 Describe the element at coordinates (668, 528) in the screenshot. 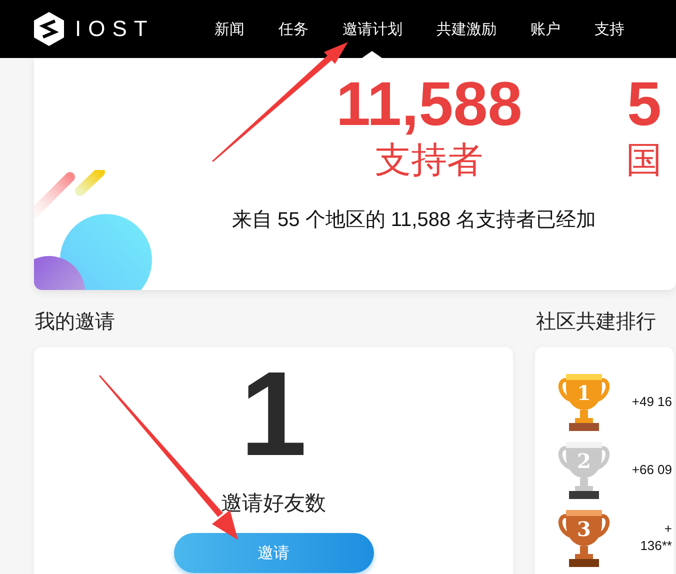

I see `rank-text: +` at that location.